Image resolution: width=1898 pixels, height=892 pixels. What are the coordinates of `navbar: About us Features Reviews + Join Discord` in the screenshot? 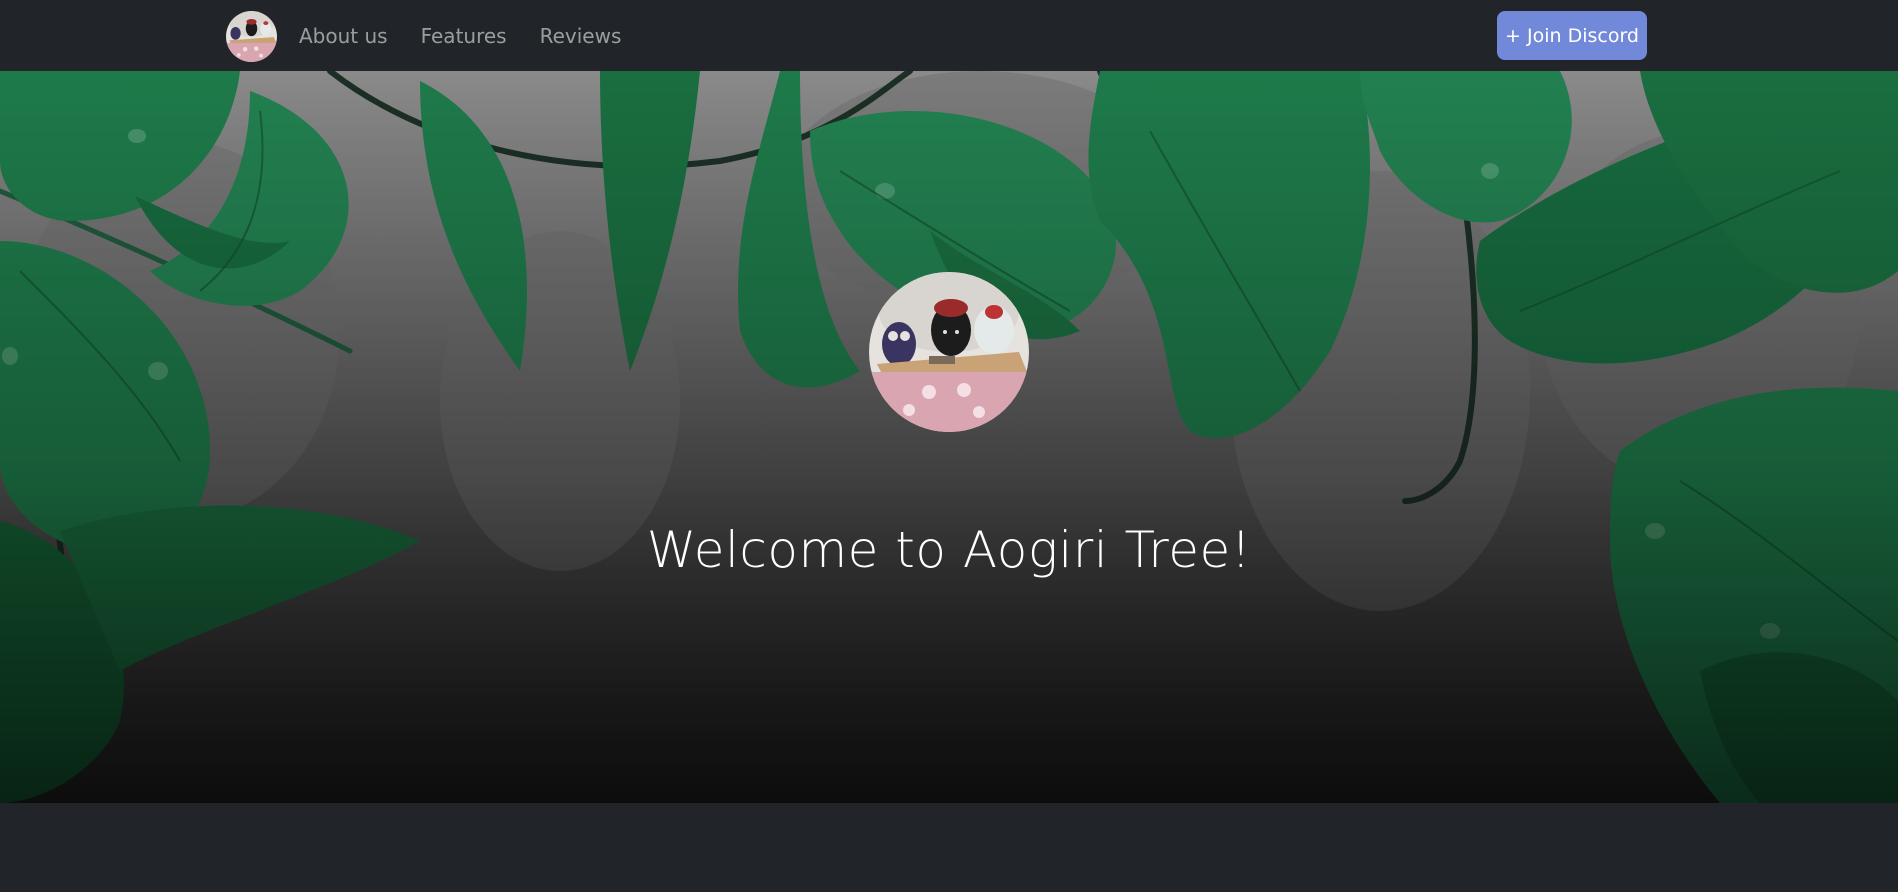 It's located at (949, 35).